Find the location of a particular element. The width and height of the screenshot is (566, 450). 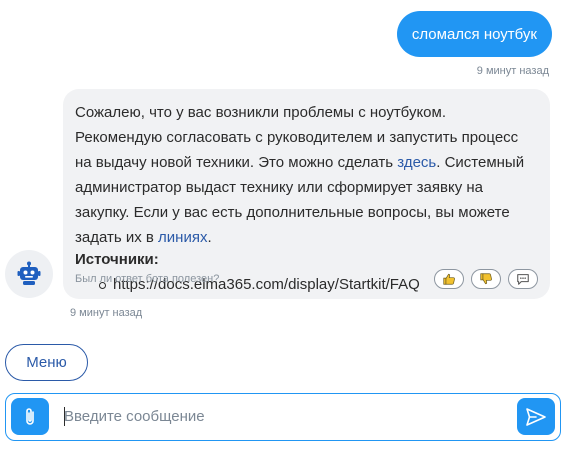

thumbs-up-button is located at coordinates (449, 279).